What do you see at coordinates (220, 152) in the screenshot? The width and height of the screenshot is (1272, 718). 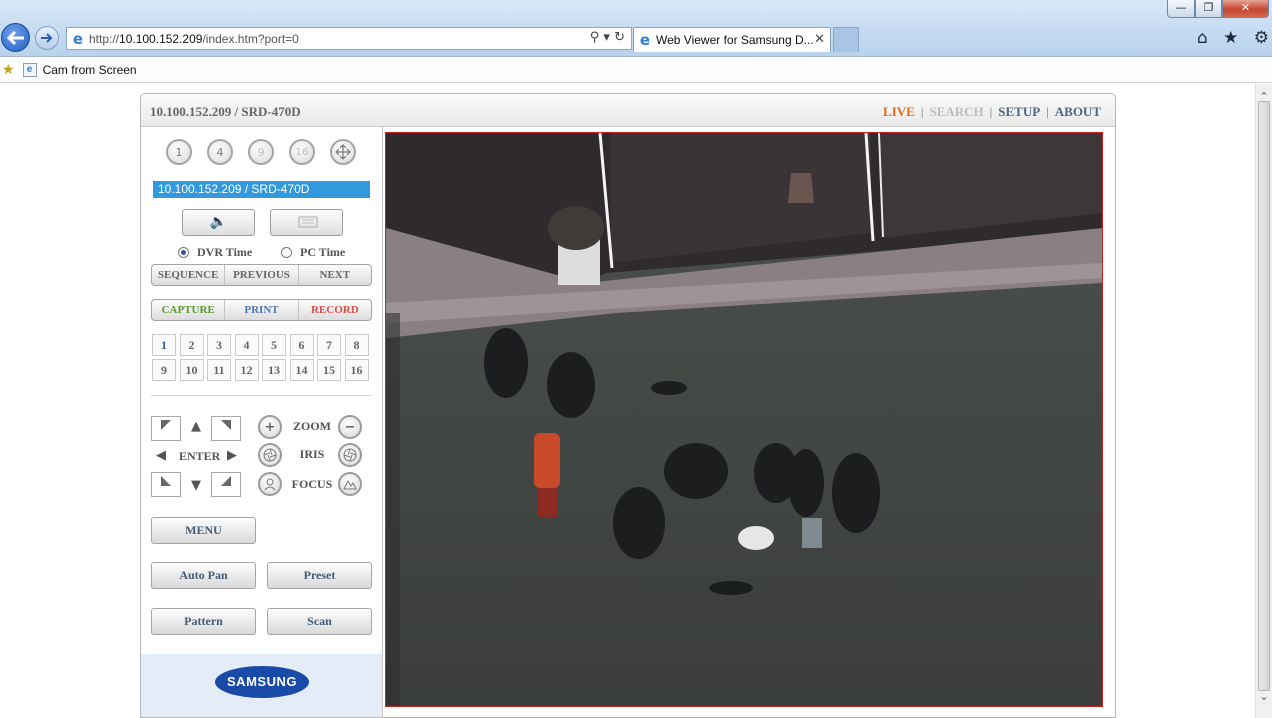 I see `split-4-button: 4` at bounding box center [220, 152].